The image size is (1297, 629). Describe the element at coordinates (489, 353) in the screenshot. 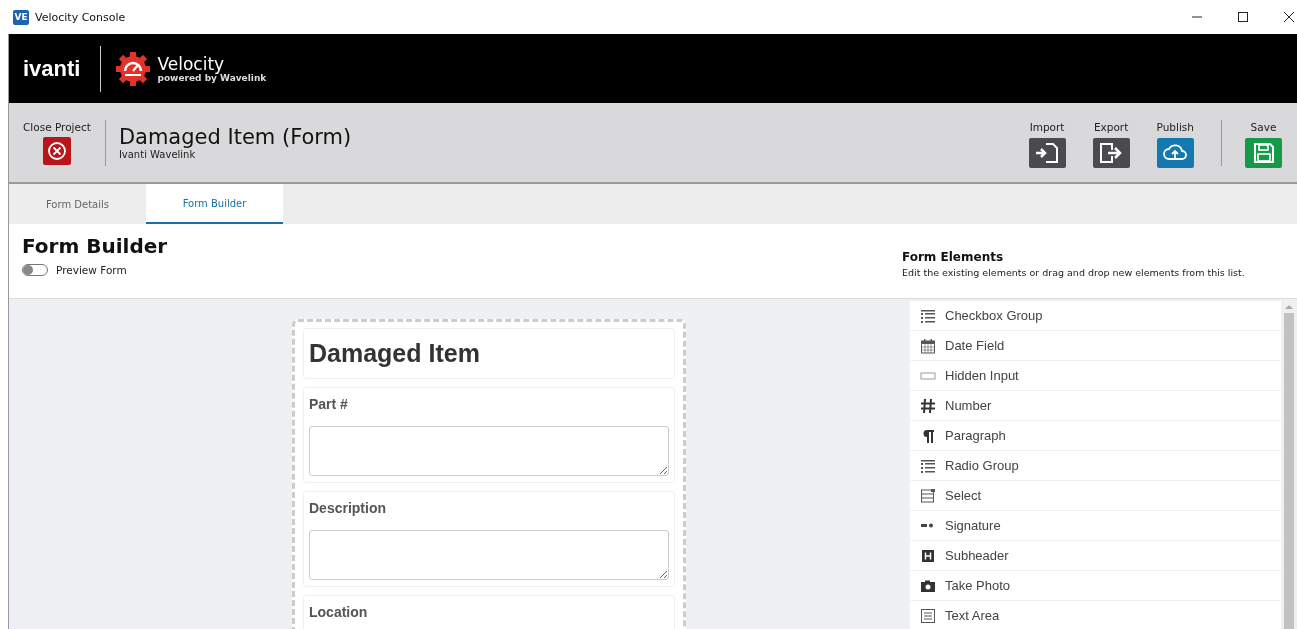

I see `form-heading-block: Damaged Item` at that location.